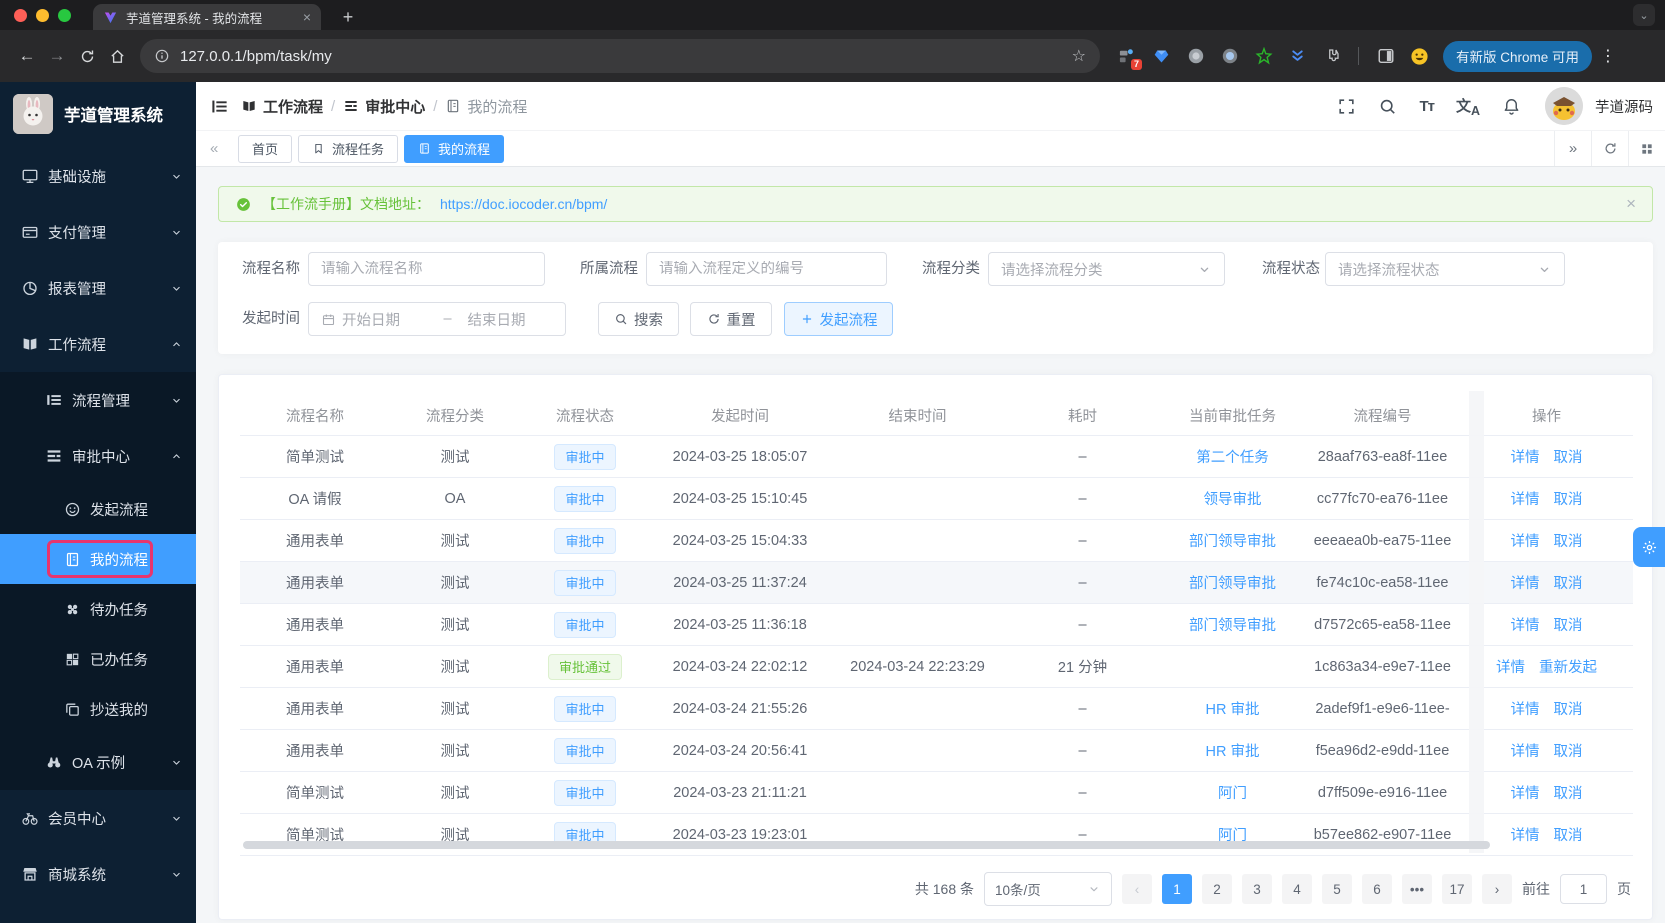 The image size is (1665, 923). What do you see at coordinates (384, 319) in the screenshot?
I see `start-date-placeholder: 开始日期` at bounding box center [384, 319].